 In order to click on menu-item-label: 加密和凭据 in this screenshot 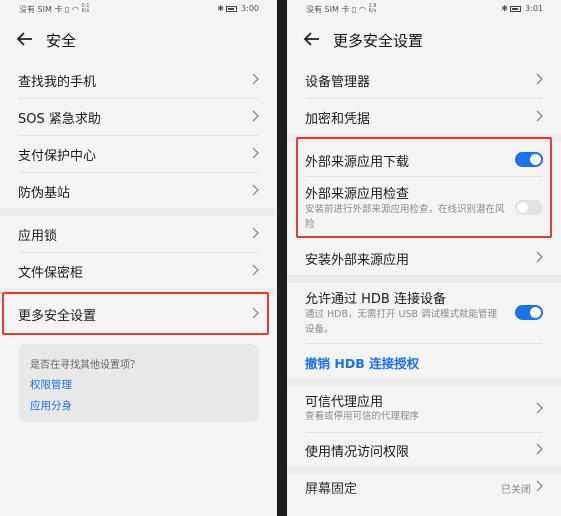, I will do `click(338, 119)`.